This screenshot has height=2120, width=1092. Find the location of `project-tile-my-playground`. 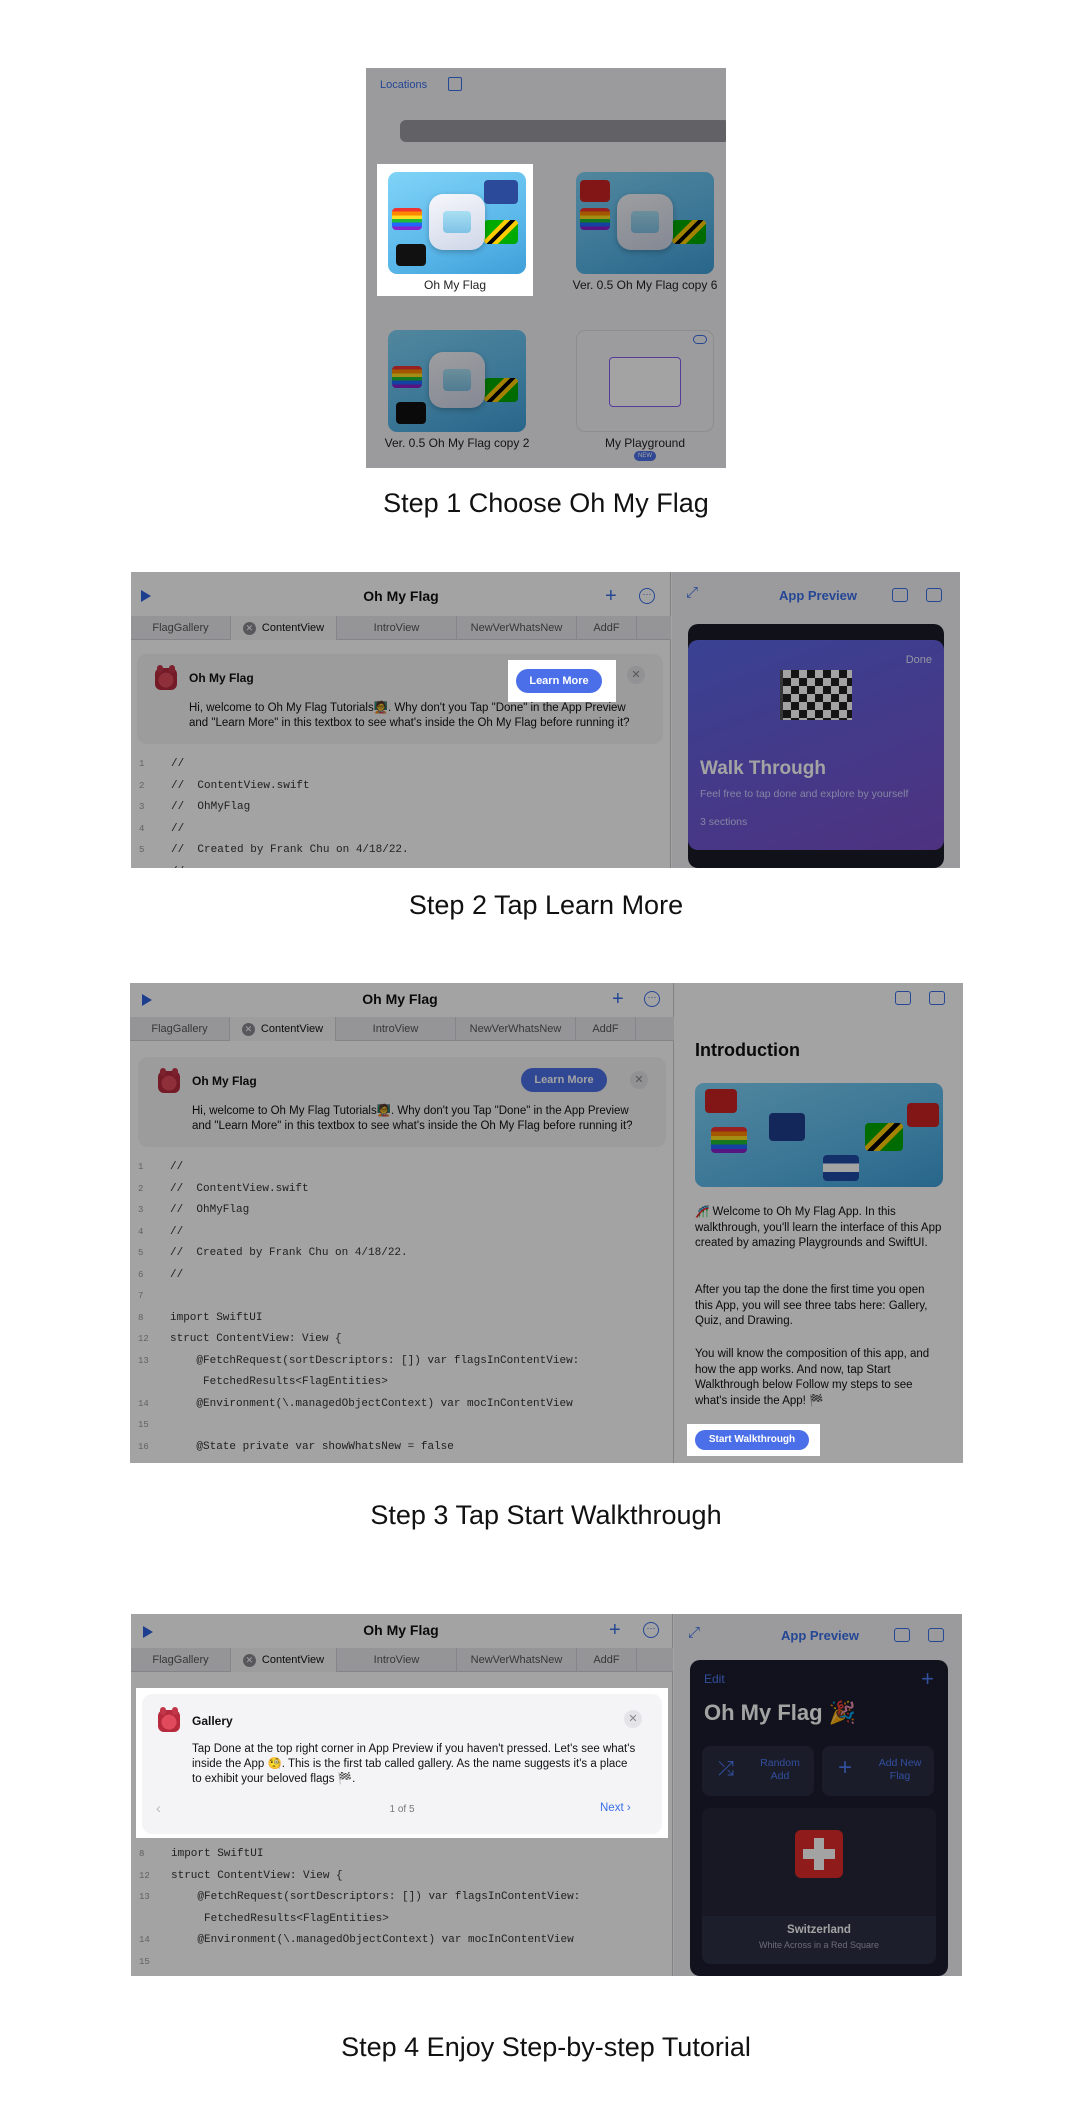

project-tile-my-playground is located at coordinates (645, 381).